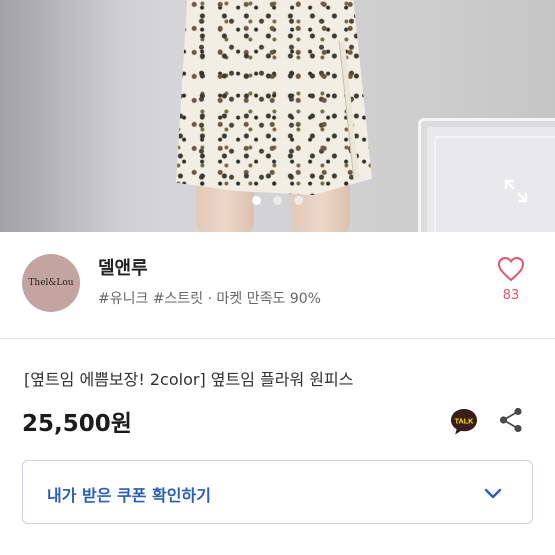  Describe the element at coordinates (209, 299) in the screenshot. I see `seller-tags: #유니크 #스트릿 · 마켓 만족도 90%` at that location.